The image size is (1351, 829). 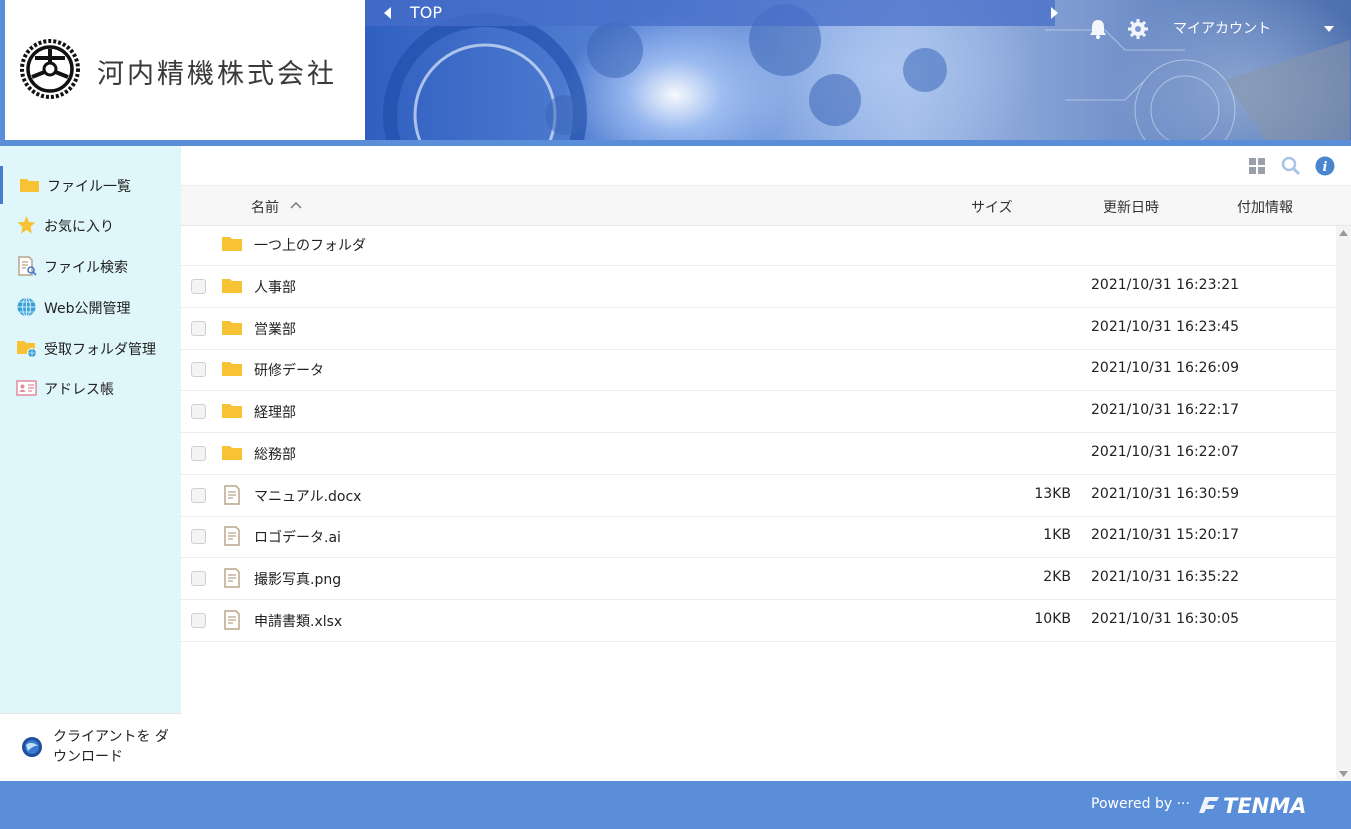 I want to click on row-size: 13KB, so click(x=1052, y=493).